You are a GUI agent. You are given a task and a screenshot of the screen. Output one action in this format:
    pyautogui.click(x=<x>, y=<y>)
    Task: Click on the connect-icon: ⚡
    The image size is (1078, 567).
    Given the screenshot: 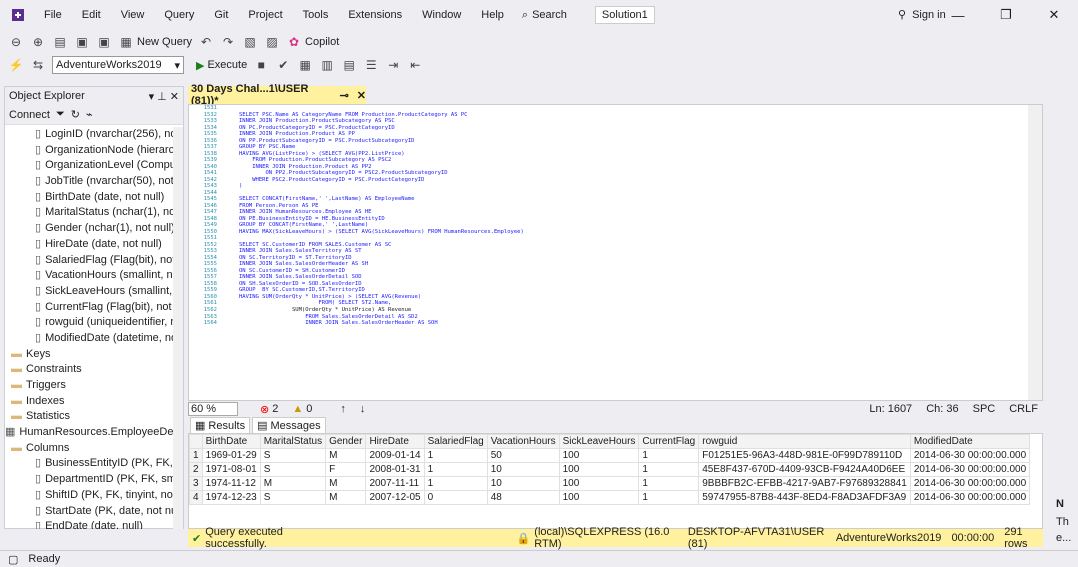 What is the action you would take?
    pyautogui.click(x=16, y=65)
    